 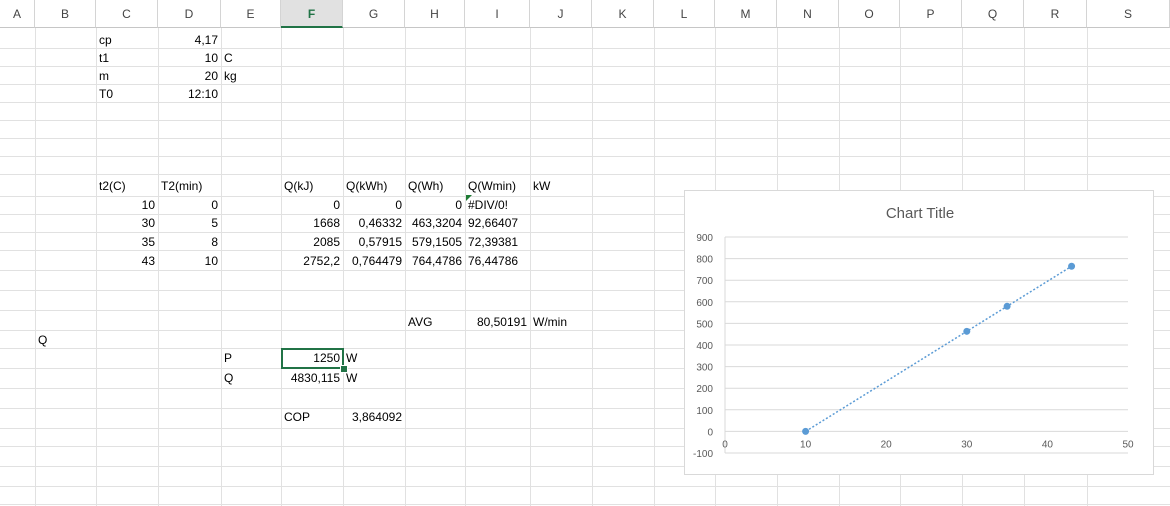 I want to click on table-cell-qkj: 2085, so click(x=312, y=242).